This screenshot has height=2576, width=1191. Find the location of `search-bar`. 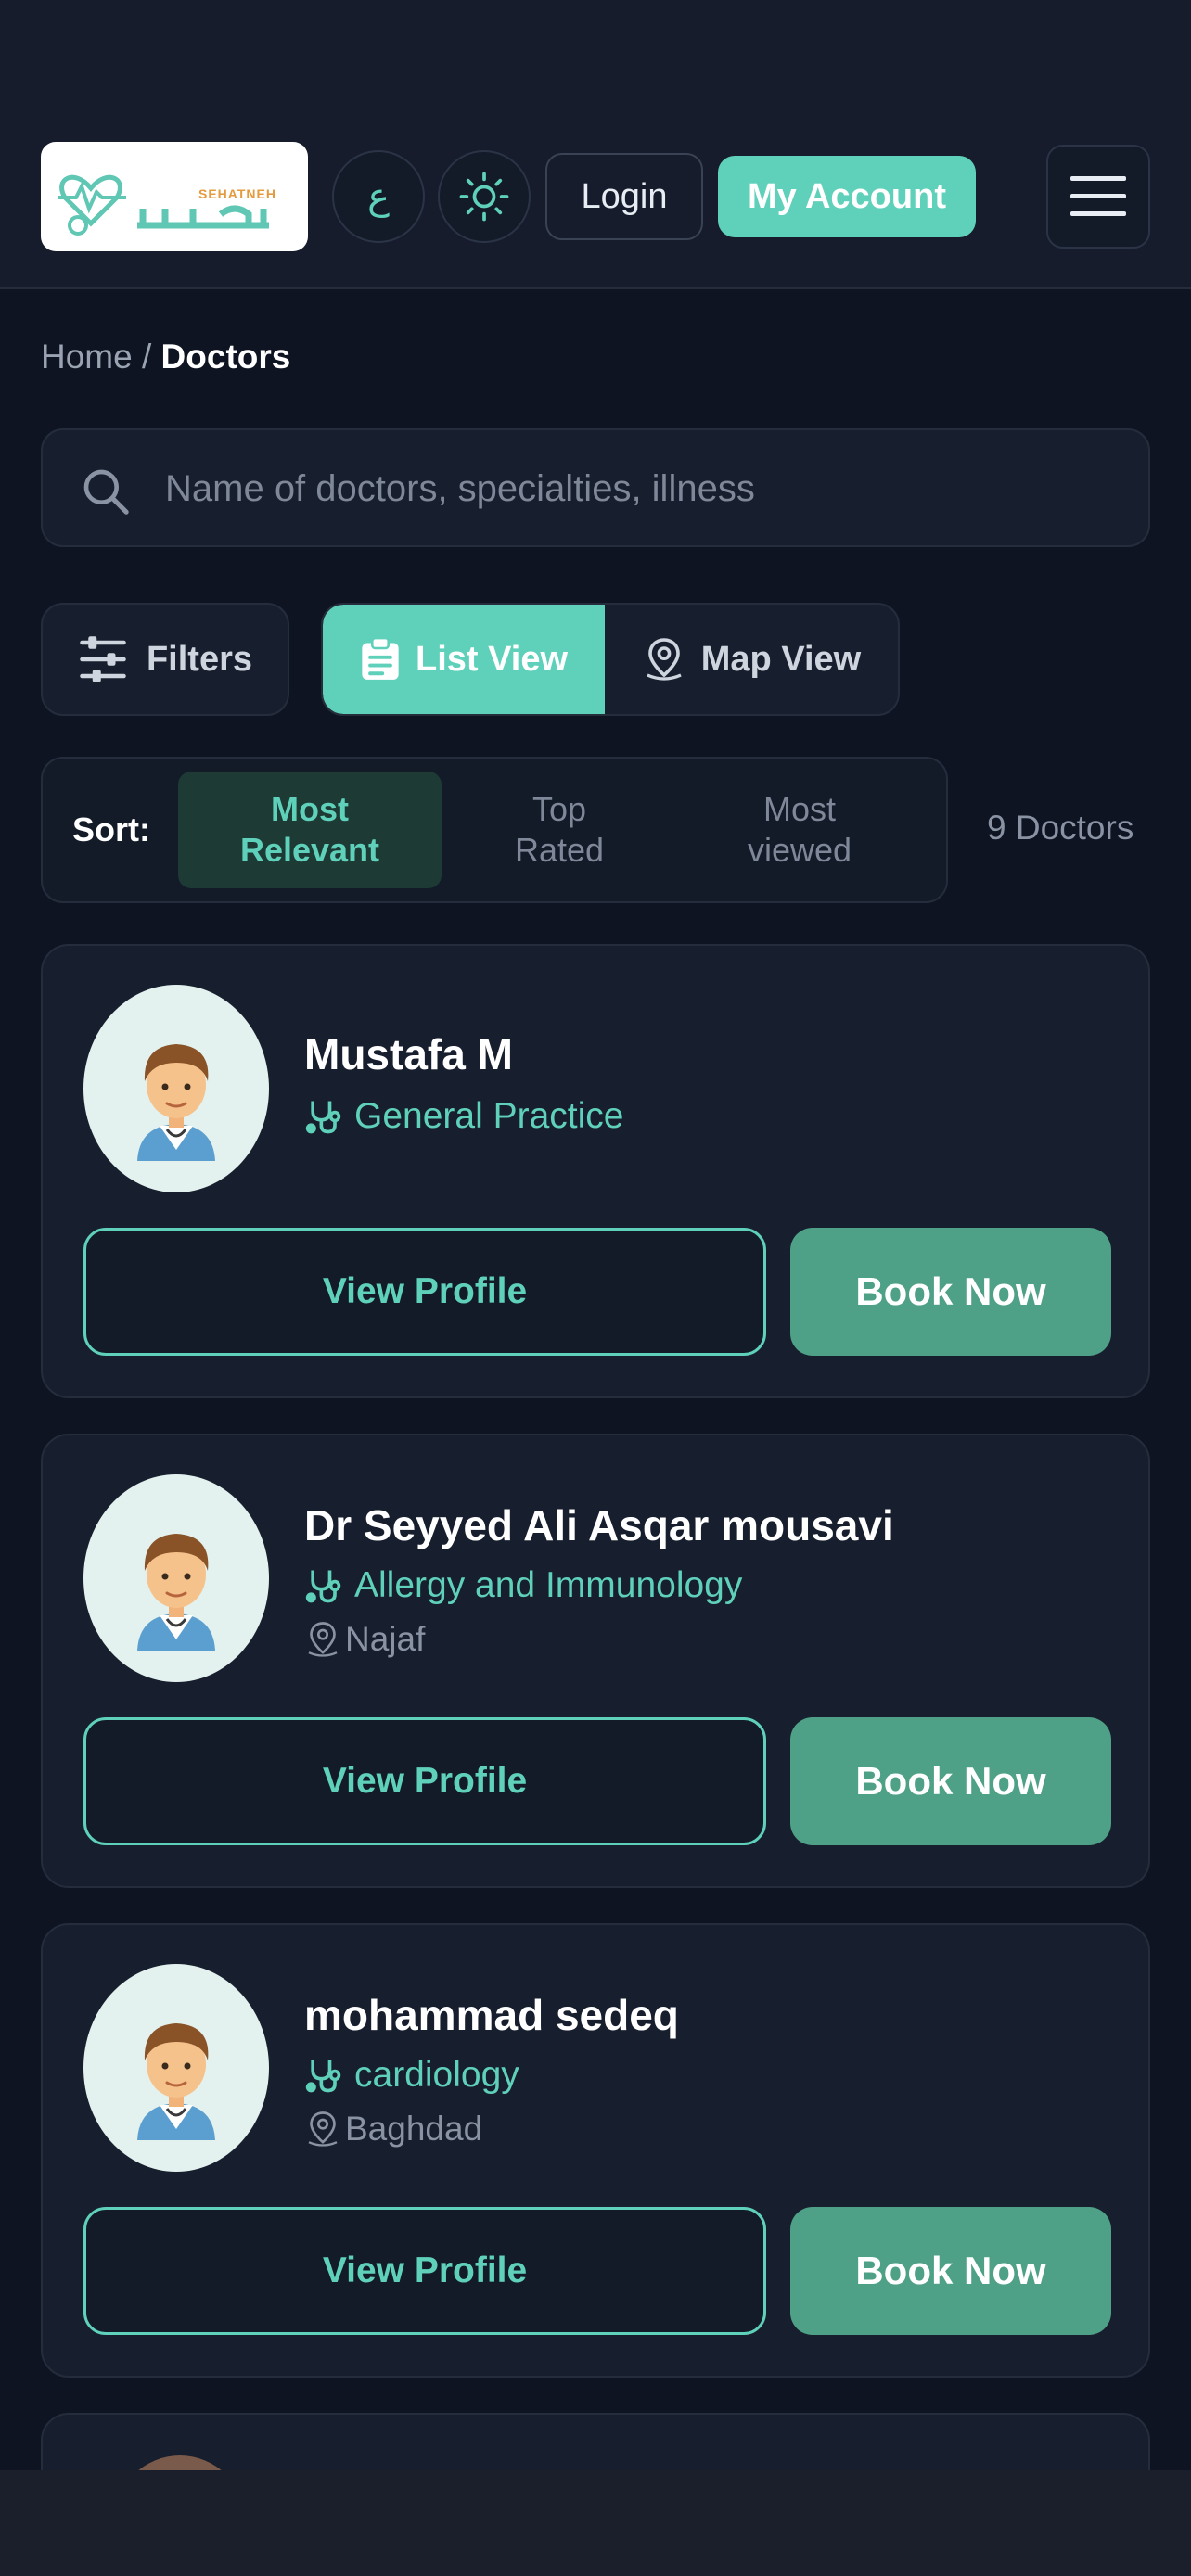

search-bar is located at coordinates (595, 488).